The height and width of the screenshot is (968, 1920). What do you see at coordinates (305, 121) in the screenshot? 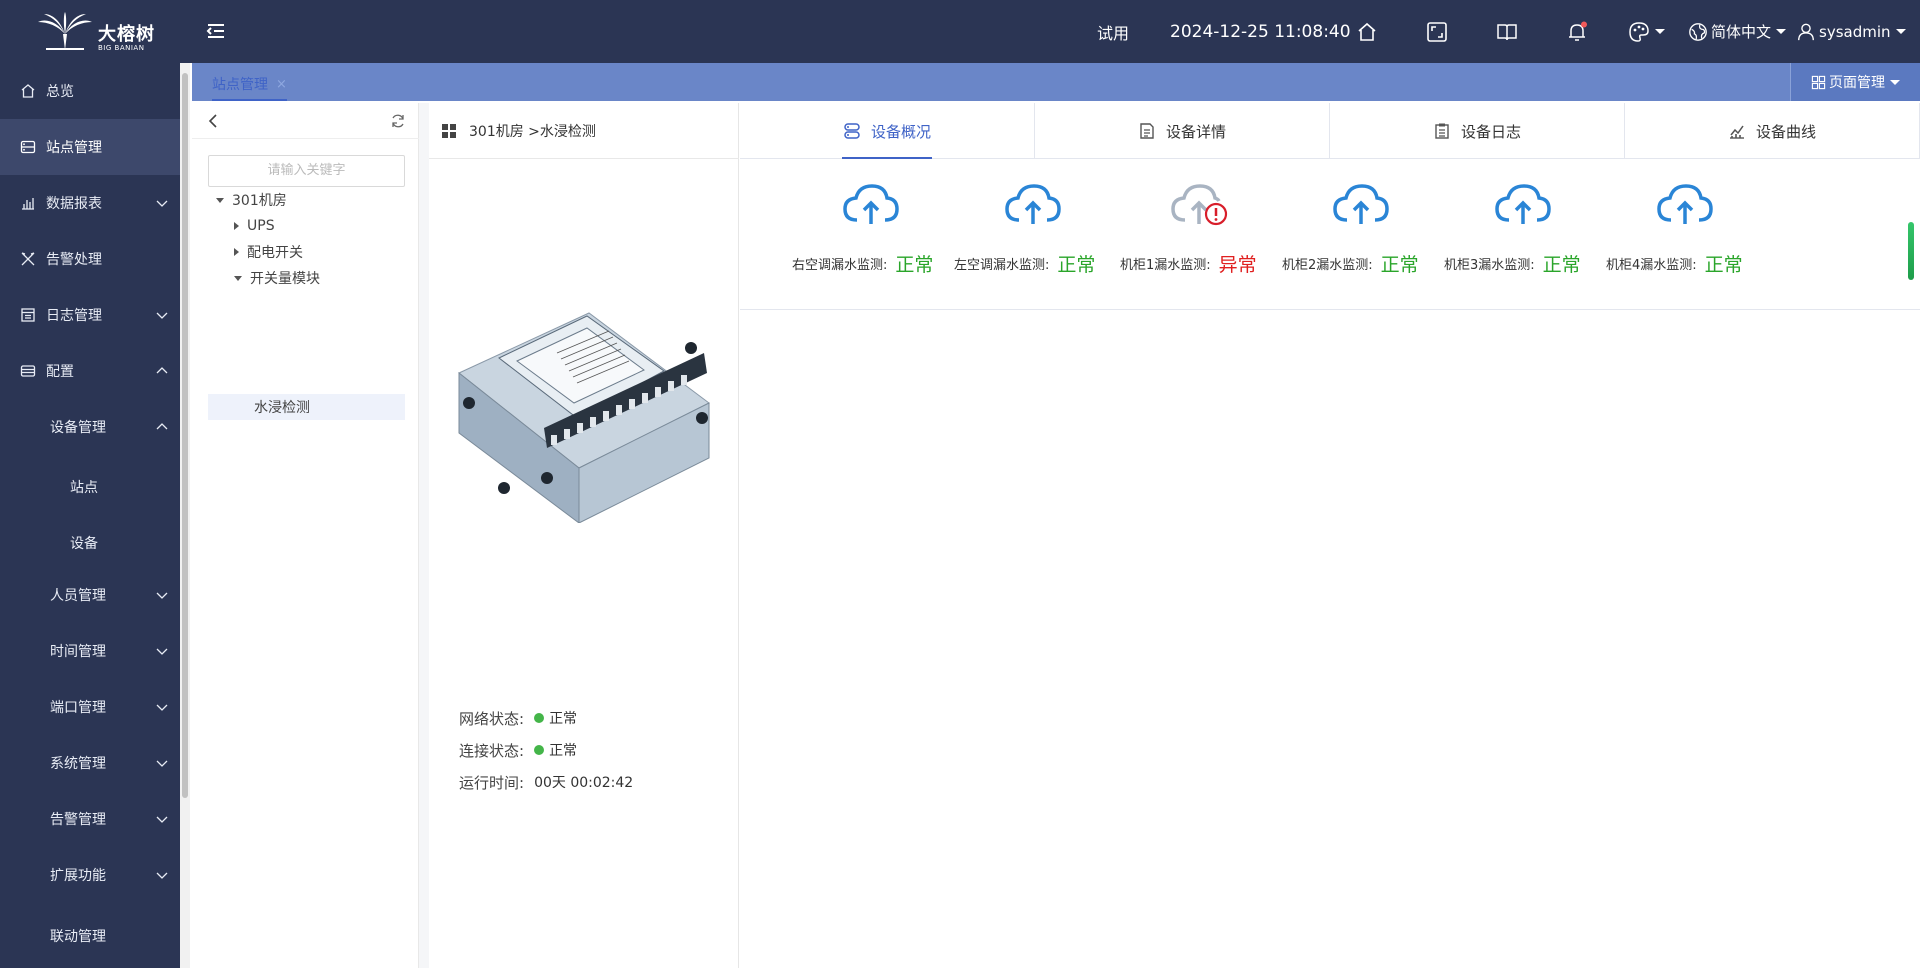
I see `tree-header` at bounding box center [305, 121].